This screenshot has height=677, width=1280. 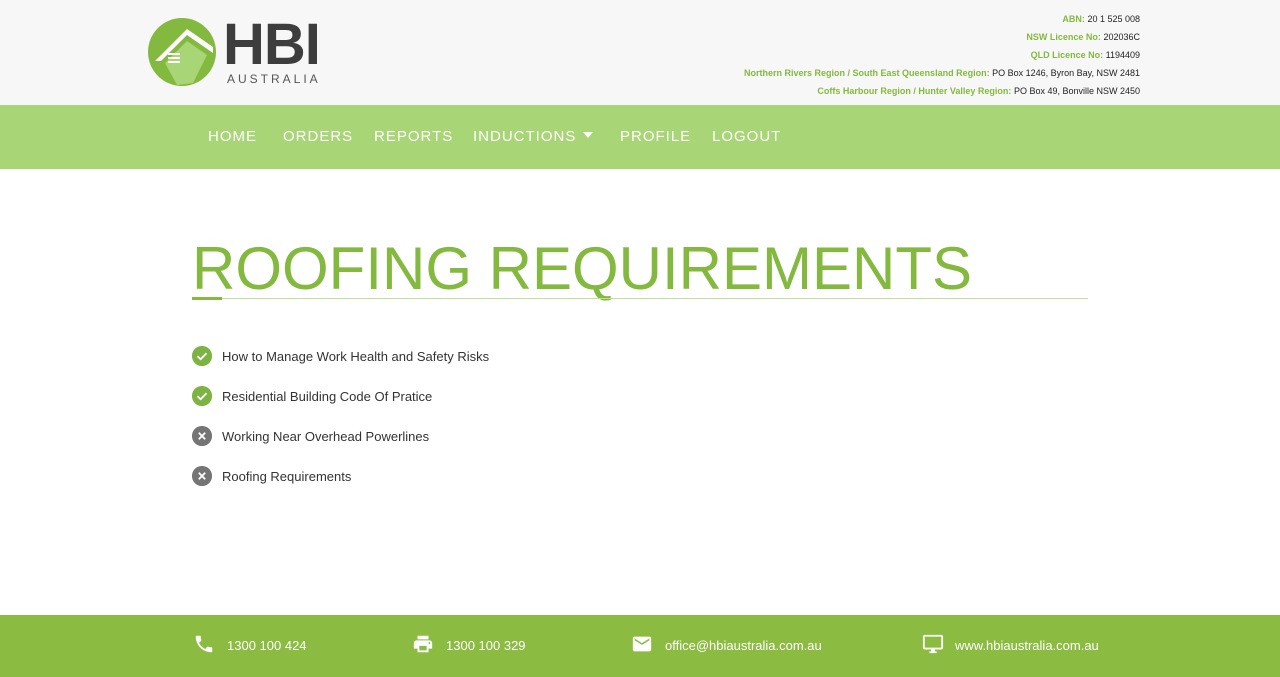 What do you see at coordinates (204, 644) in the screenshot?
I see `phone-icon` at bounding box center [204, 644].